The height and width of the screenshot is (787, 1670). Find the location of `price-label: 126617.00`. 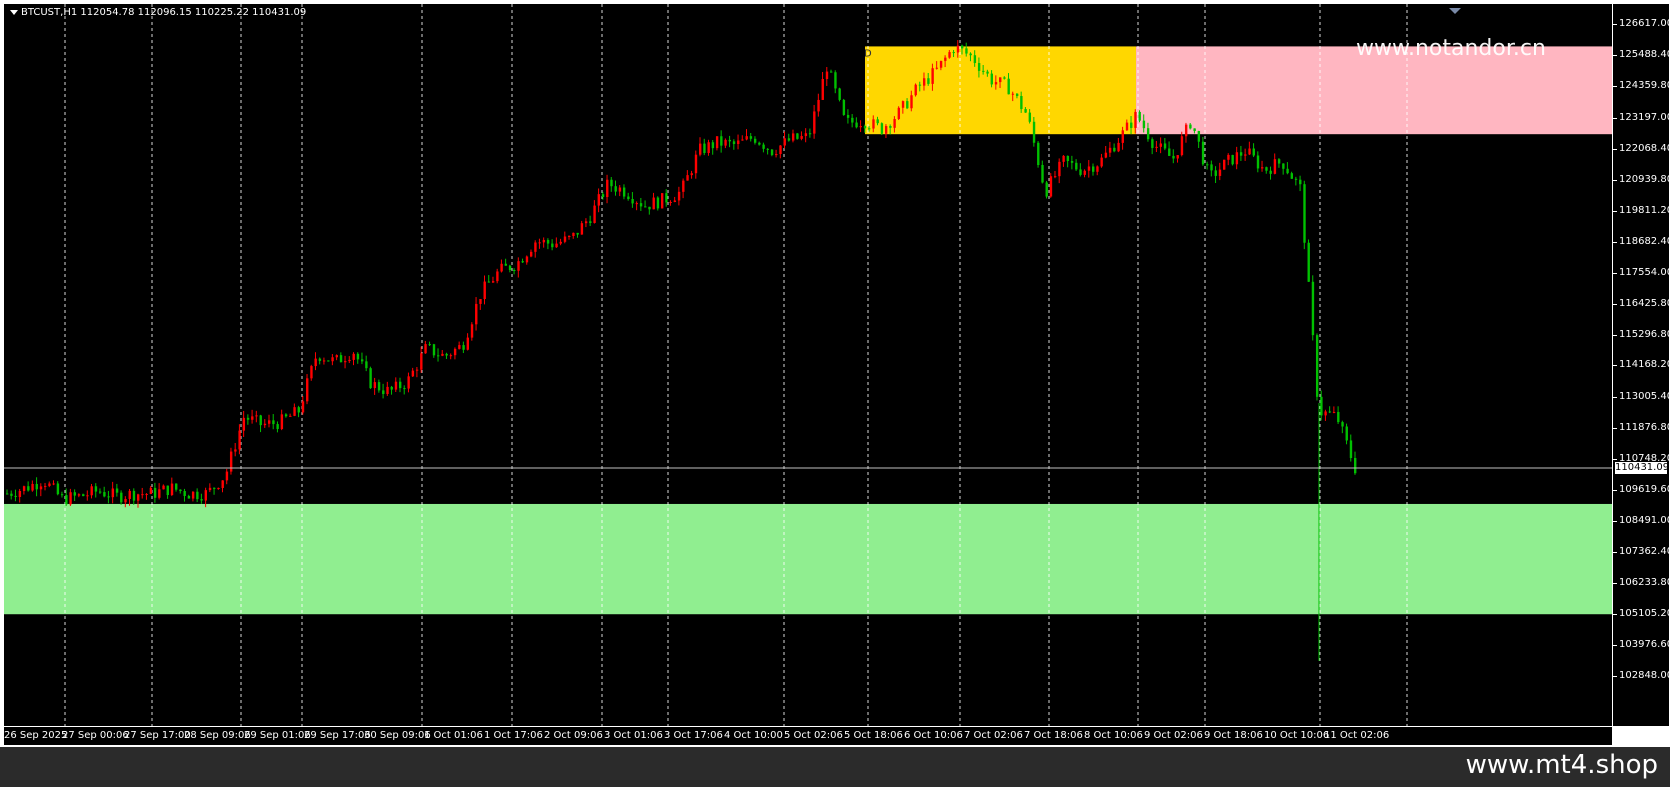

price-label: 126617.00 is located at coordinates (1644, 23).